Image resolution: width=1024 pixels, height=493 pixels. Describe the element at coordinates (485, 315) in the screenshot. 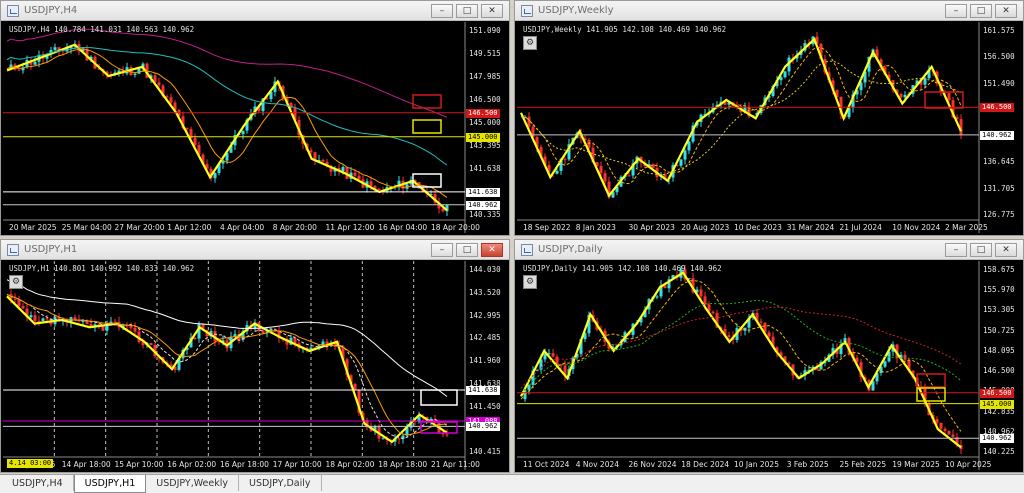

I see `price-axis-label: 142.995` at that location.